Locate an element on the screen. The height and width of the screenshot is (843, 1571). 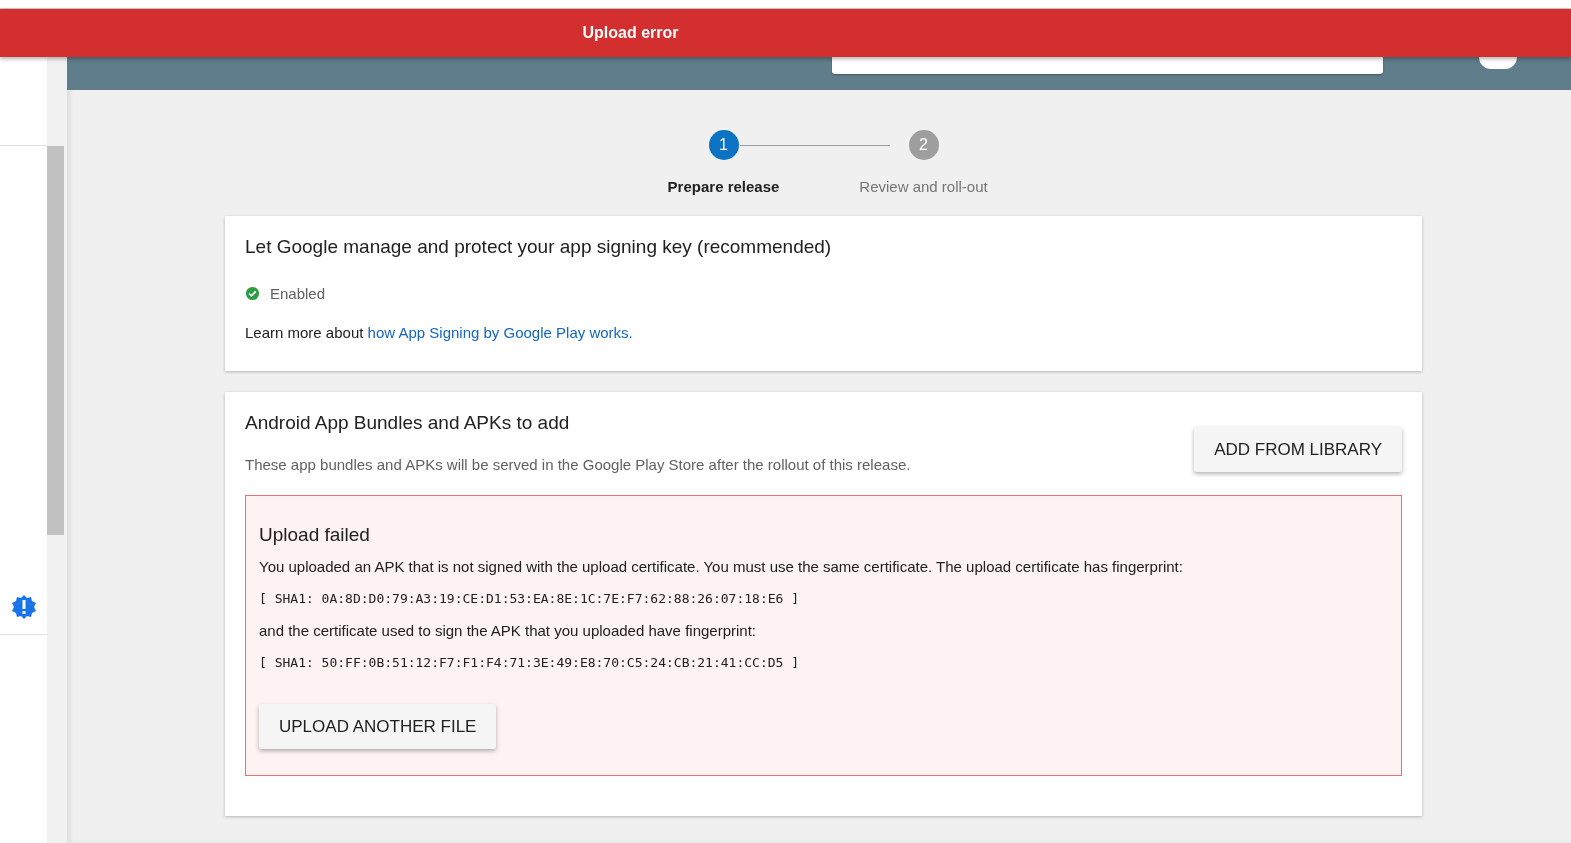
add-from-library-button: ADD FROM LIBRARY is located at coordinates (1298, 449).